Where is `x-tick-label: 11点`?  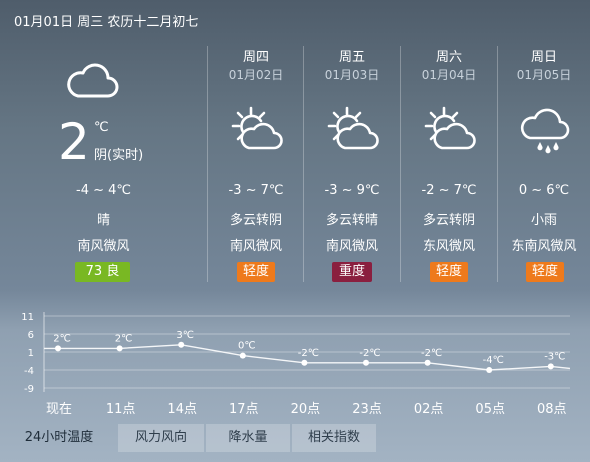
x-tick-label: 11点 is located at coordinates (121, 409).